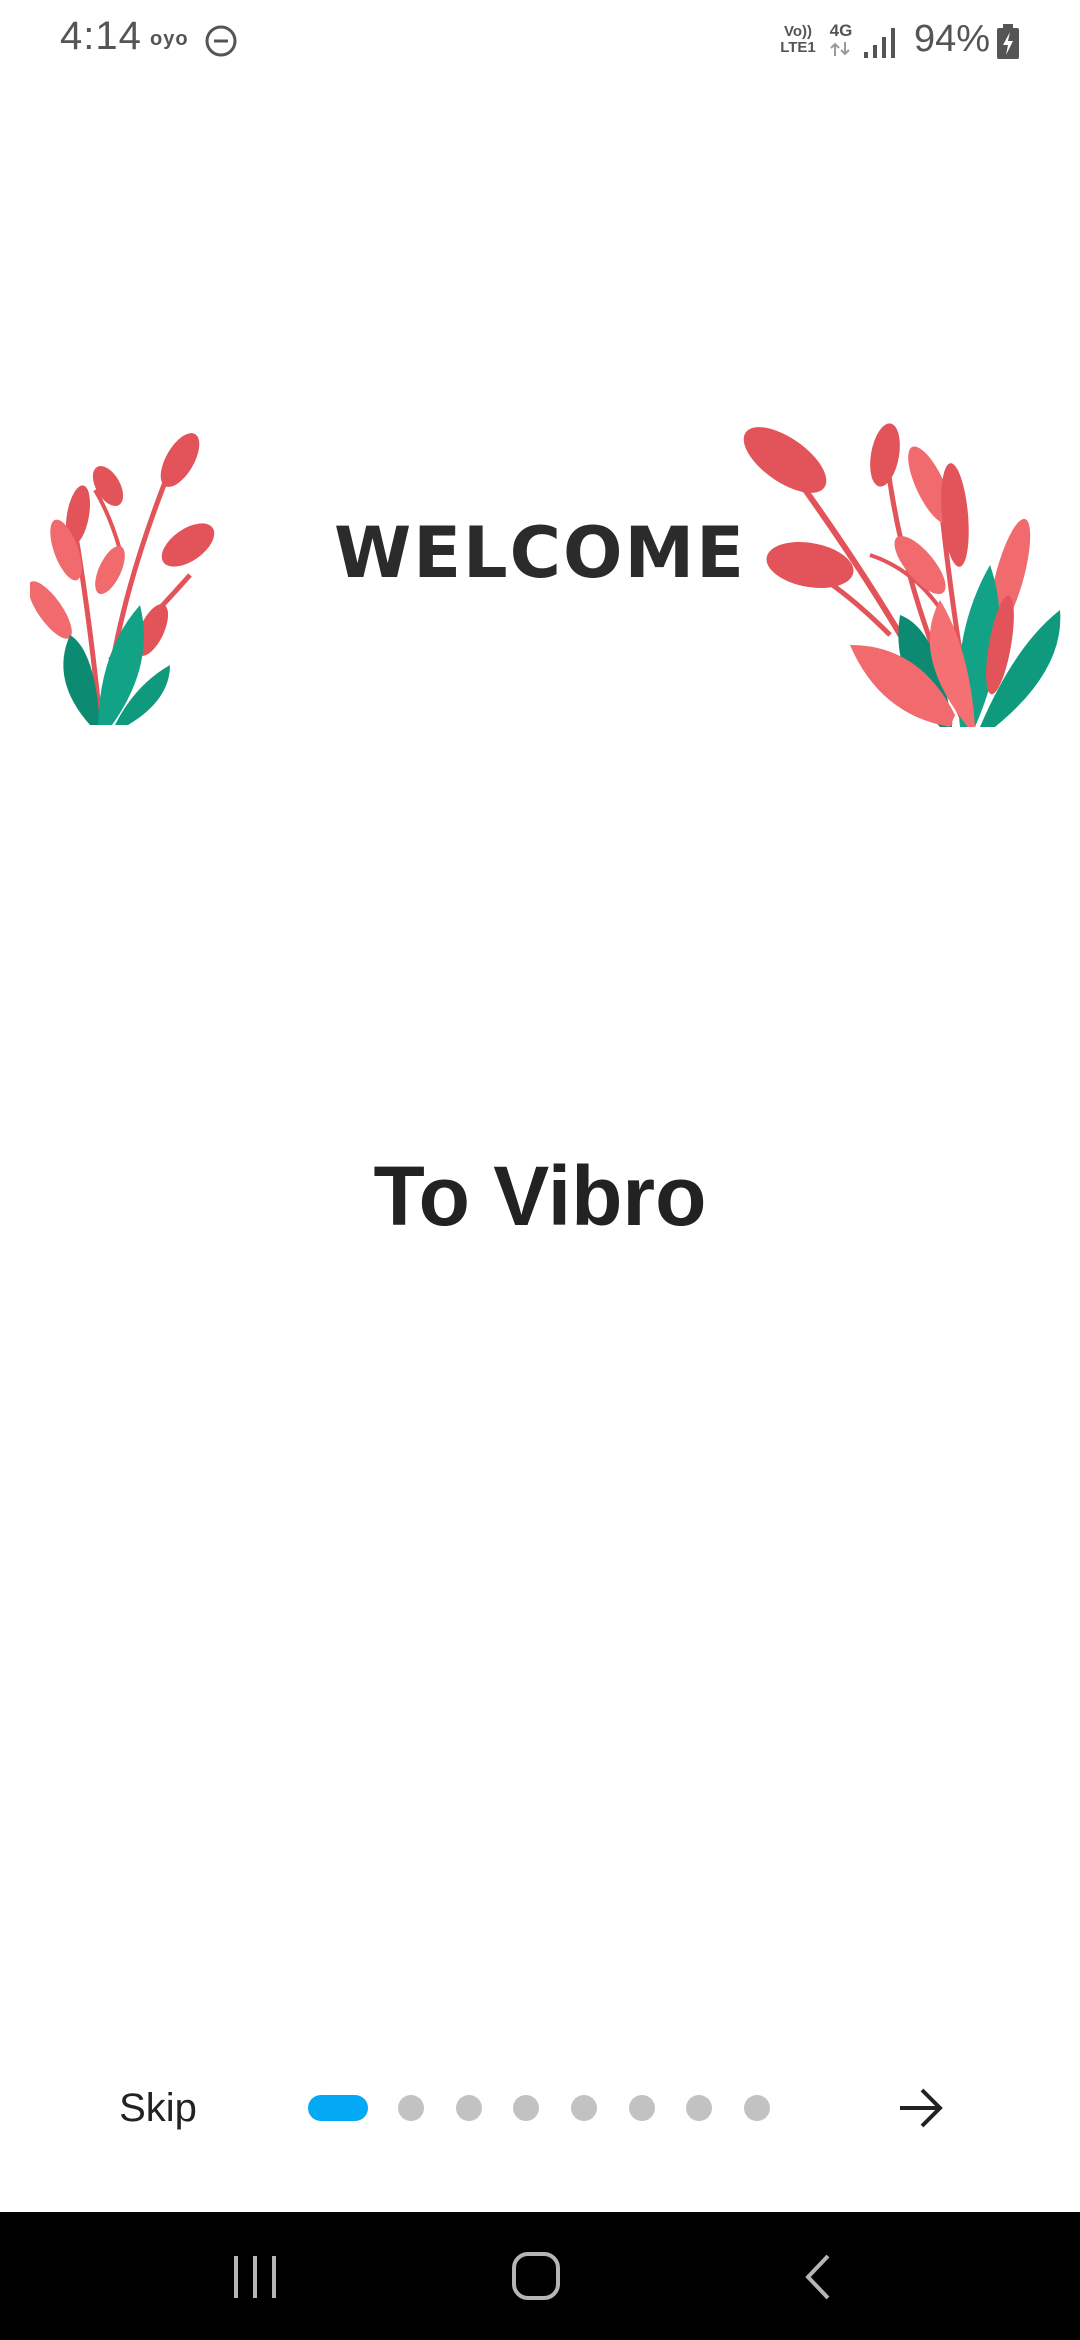 This screenshot has width=1080, height=2340. What do you see at coordinates (221, 41) in the screenshot?
I see `dnd-icon` at bounding box center [221, 41].